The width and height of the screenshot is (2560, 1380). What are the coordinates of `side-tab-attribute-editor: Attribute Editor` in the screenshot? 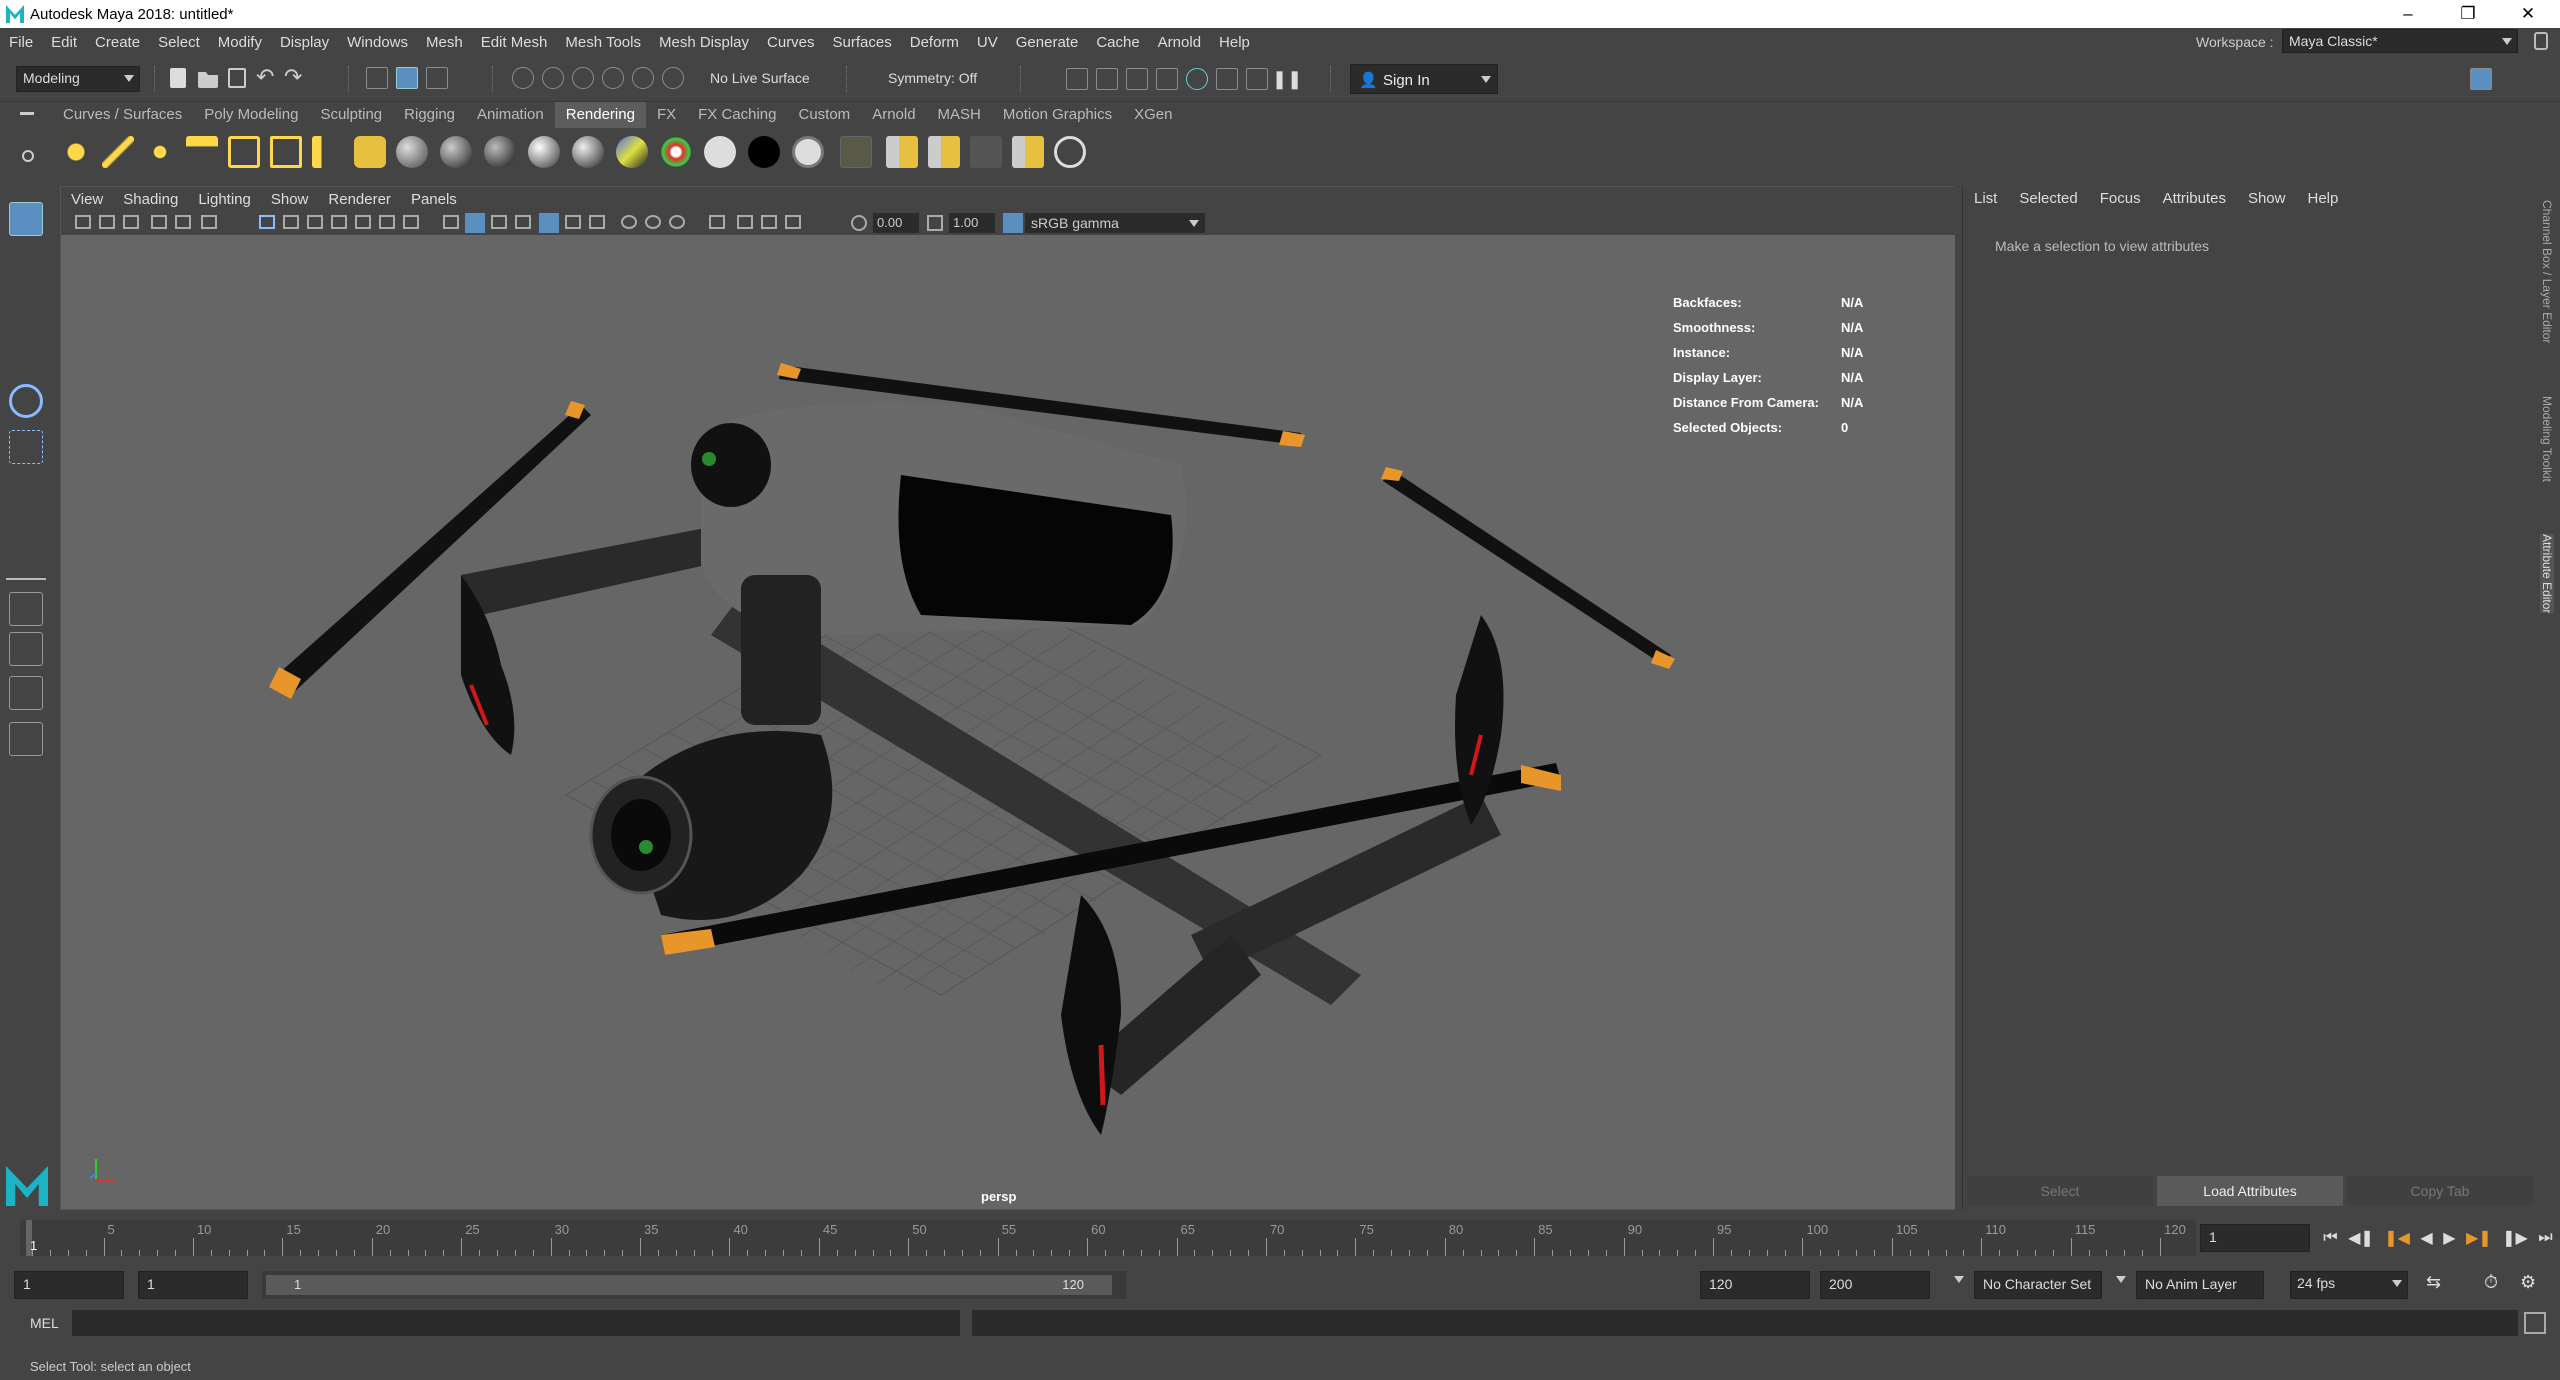 It's located at (2547, 574).